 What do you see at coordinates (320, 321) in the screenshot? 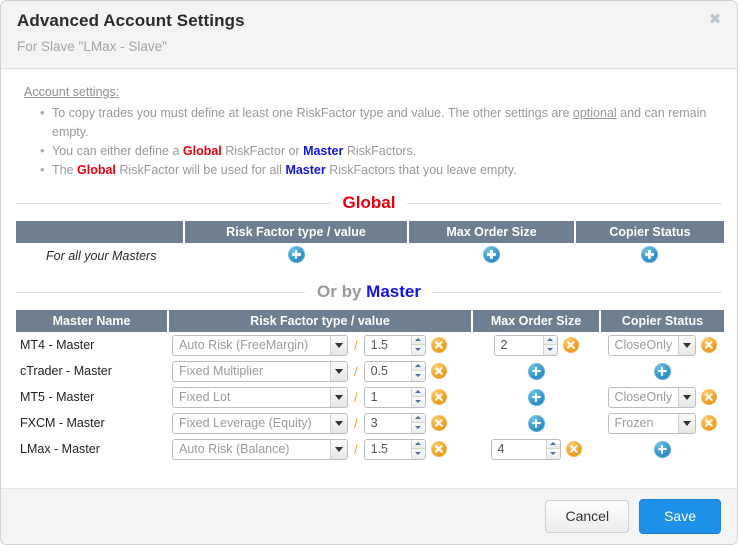
I see `master-col-risk-factor: Risk Factor type / value` at bounding box center [320, 321].